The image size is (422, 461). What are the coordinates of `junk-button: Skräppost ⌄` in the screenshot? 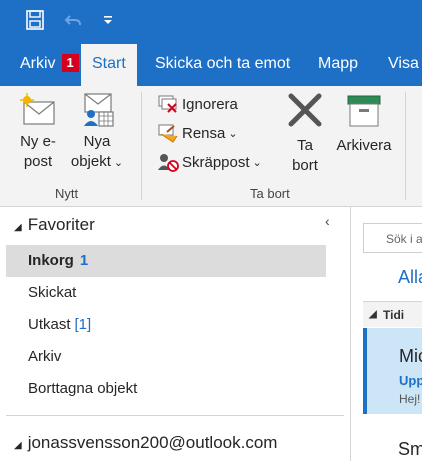 It's located at (209, 162).